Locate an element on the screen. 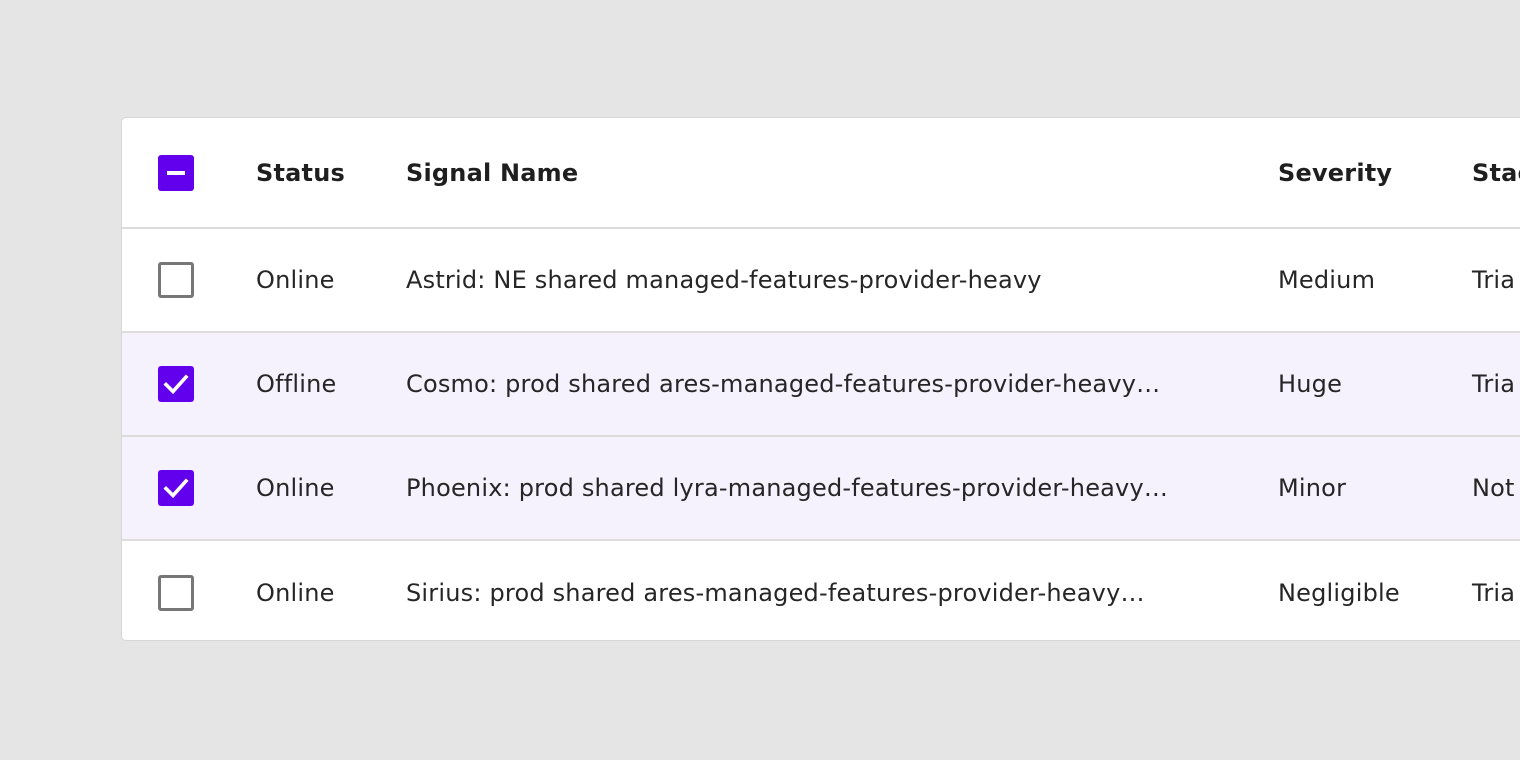  select-all-checkbox is located at coordinates (176, 172).